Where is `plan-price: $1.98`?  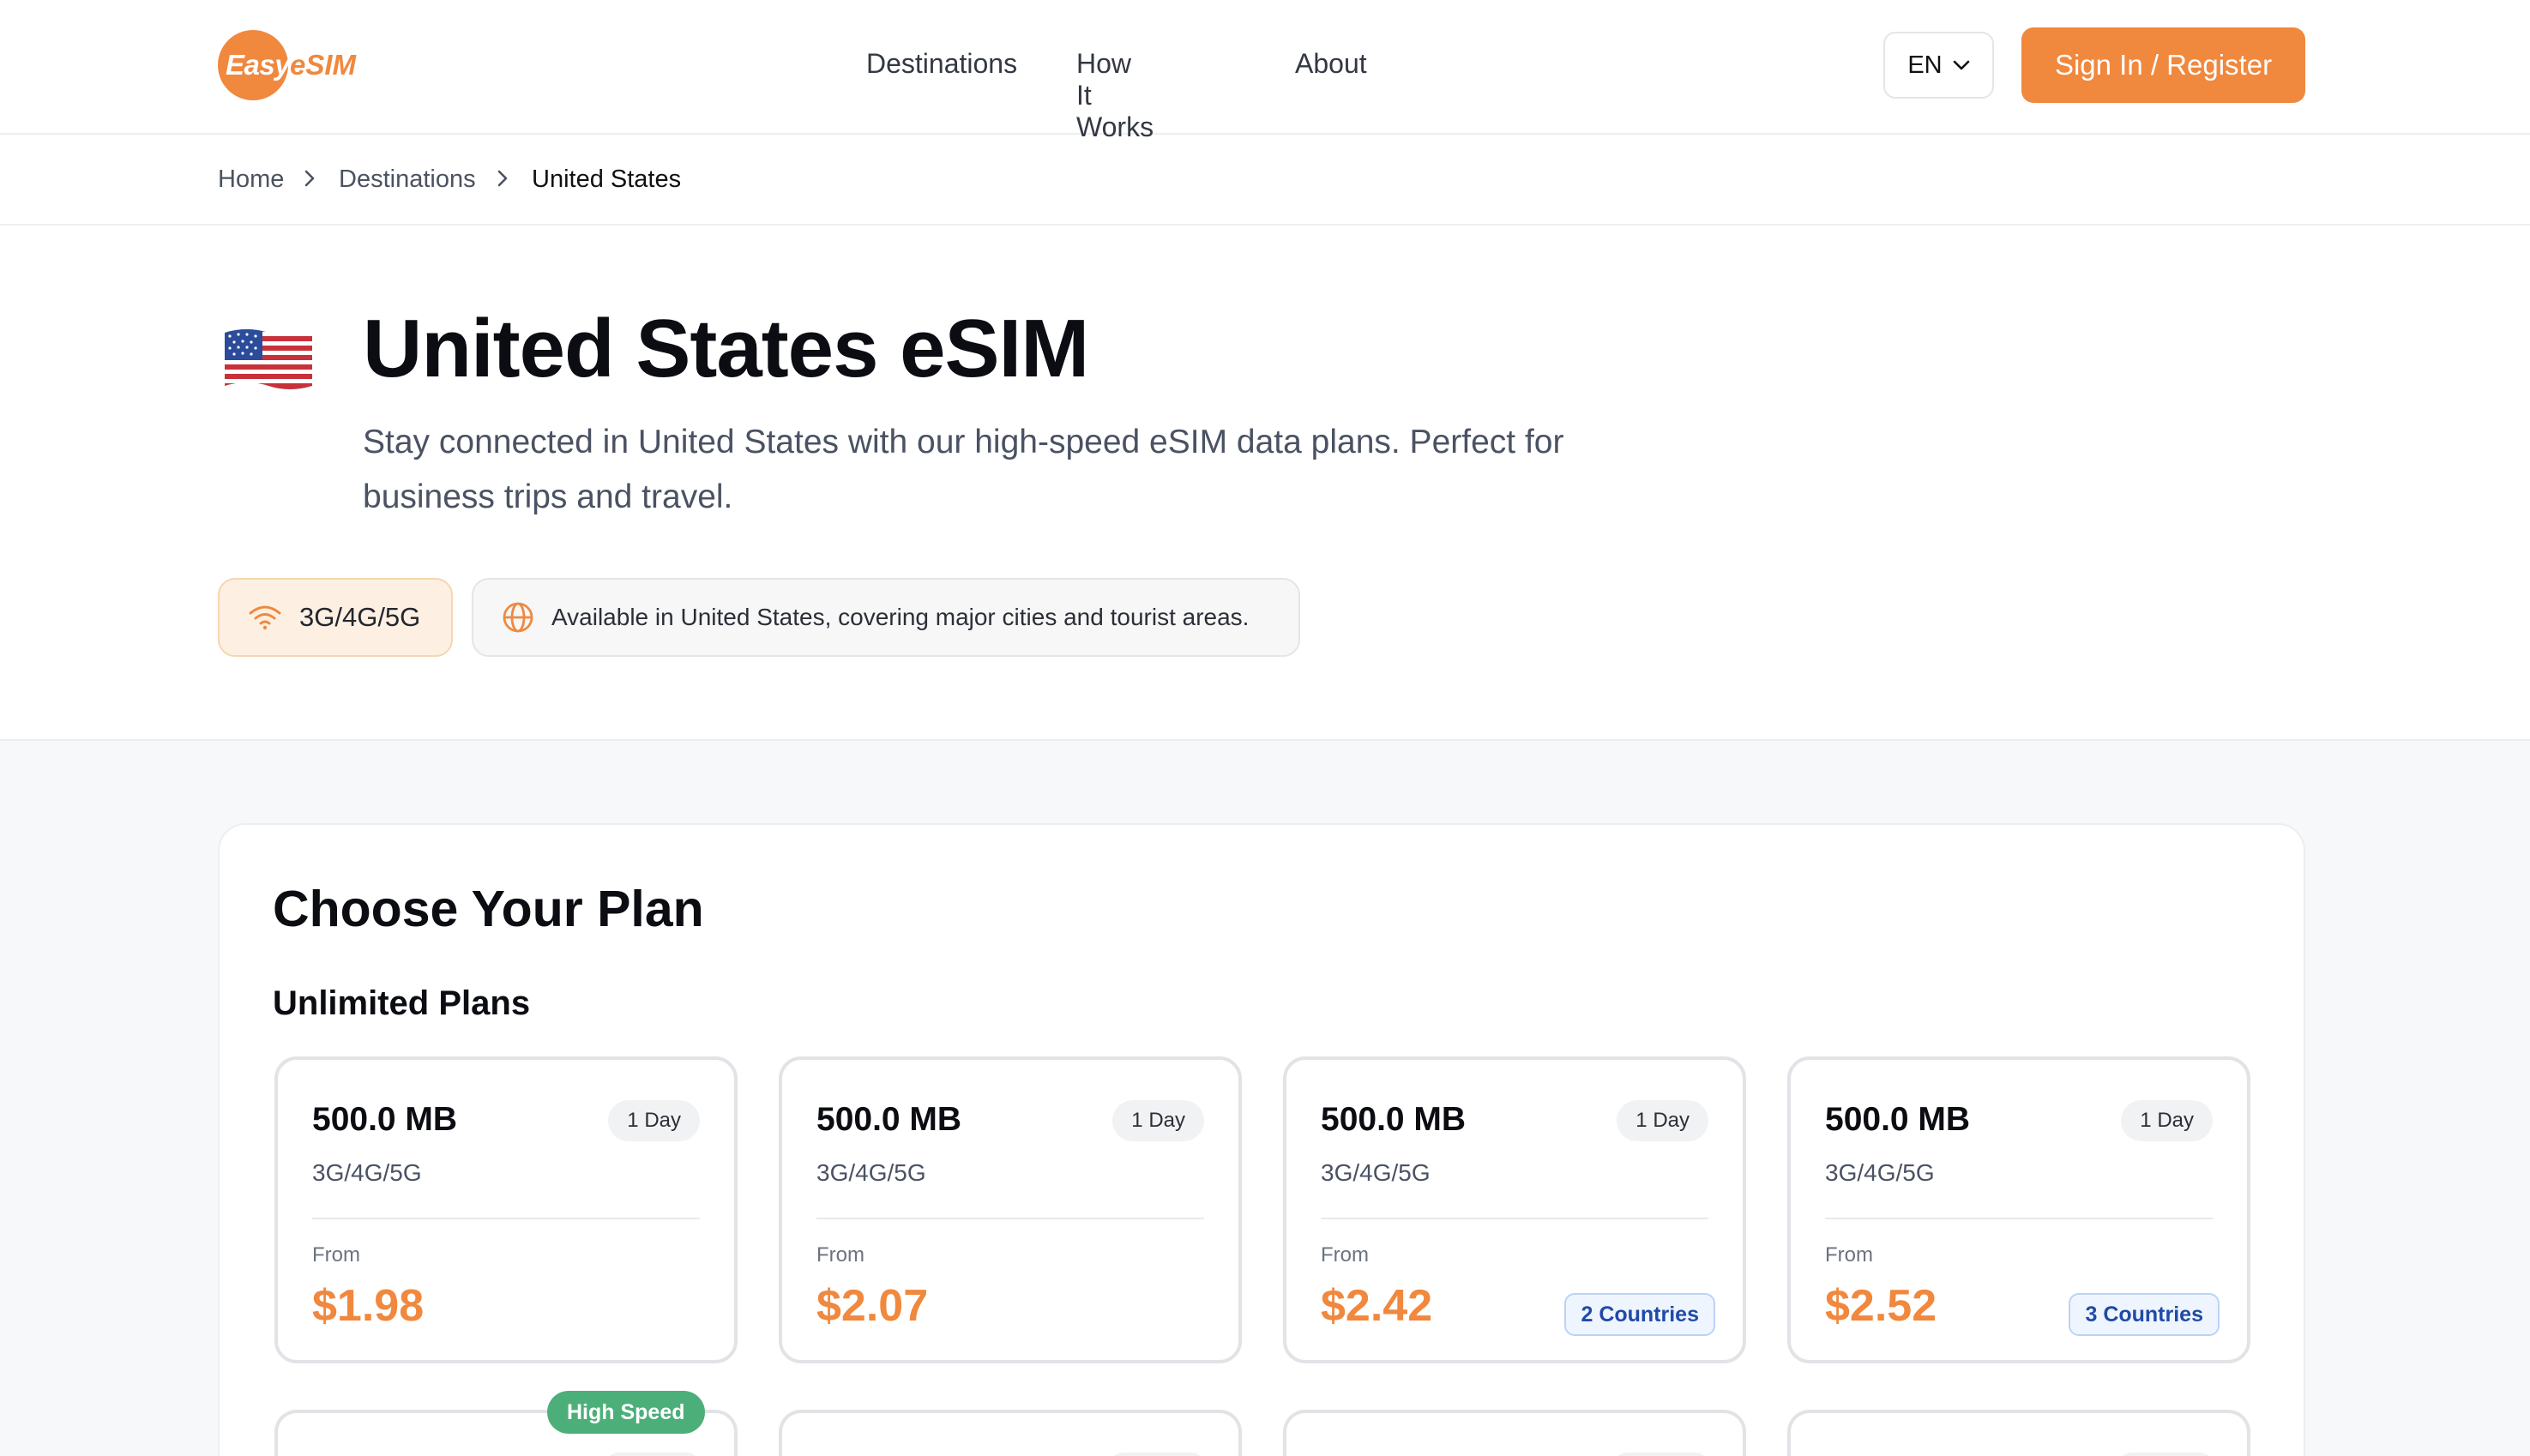 plan-price: $1.98 is located at coordinates (368, 1306).